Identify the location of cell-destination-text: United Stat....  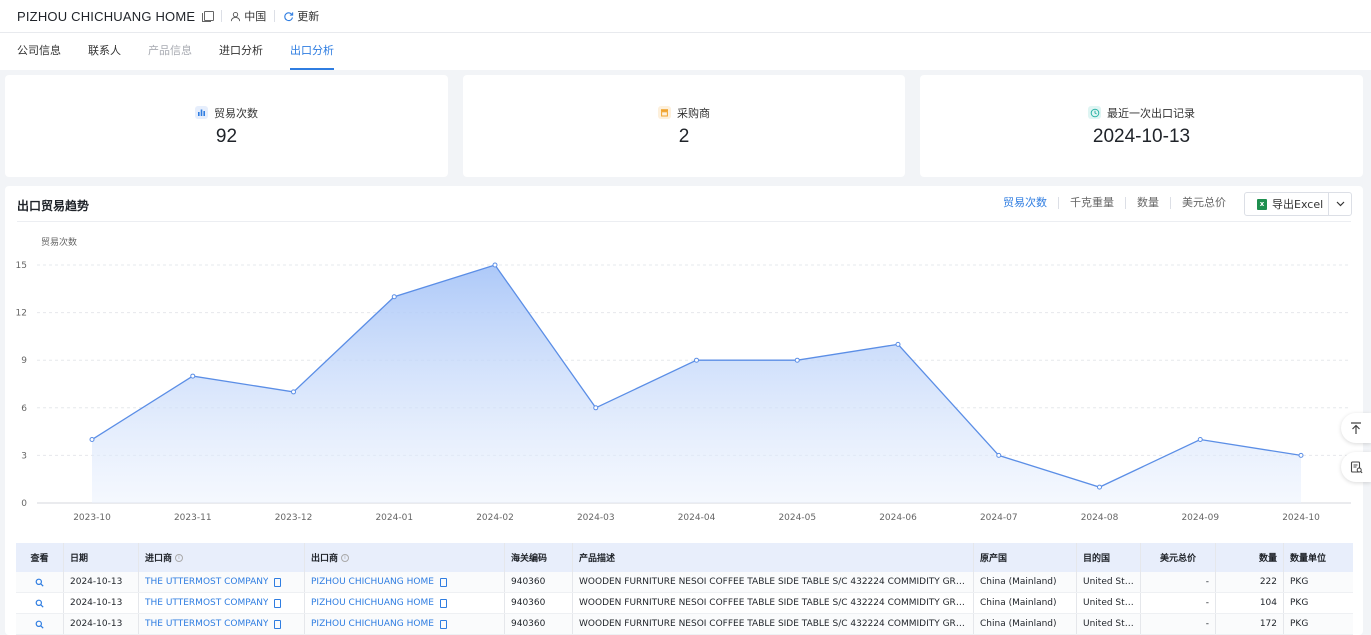
(1108, 603).